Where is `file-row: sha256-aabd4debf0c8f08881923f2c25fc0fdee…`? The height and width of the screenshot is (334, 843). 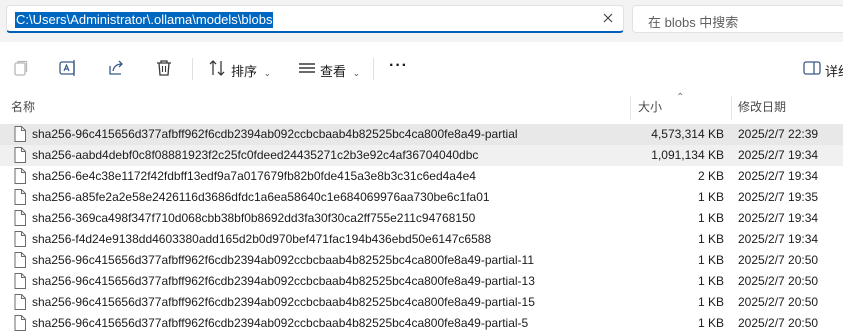 file-row: sha256-aabd4debf0c8f08881923f2c25fc0fdee… is located at coordinates (421, 155).